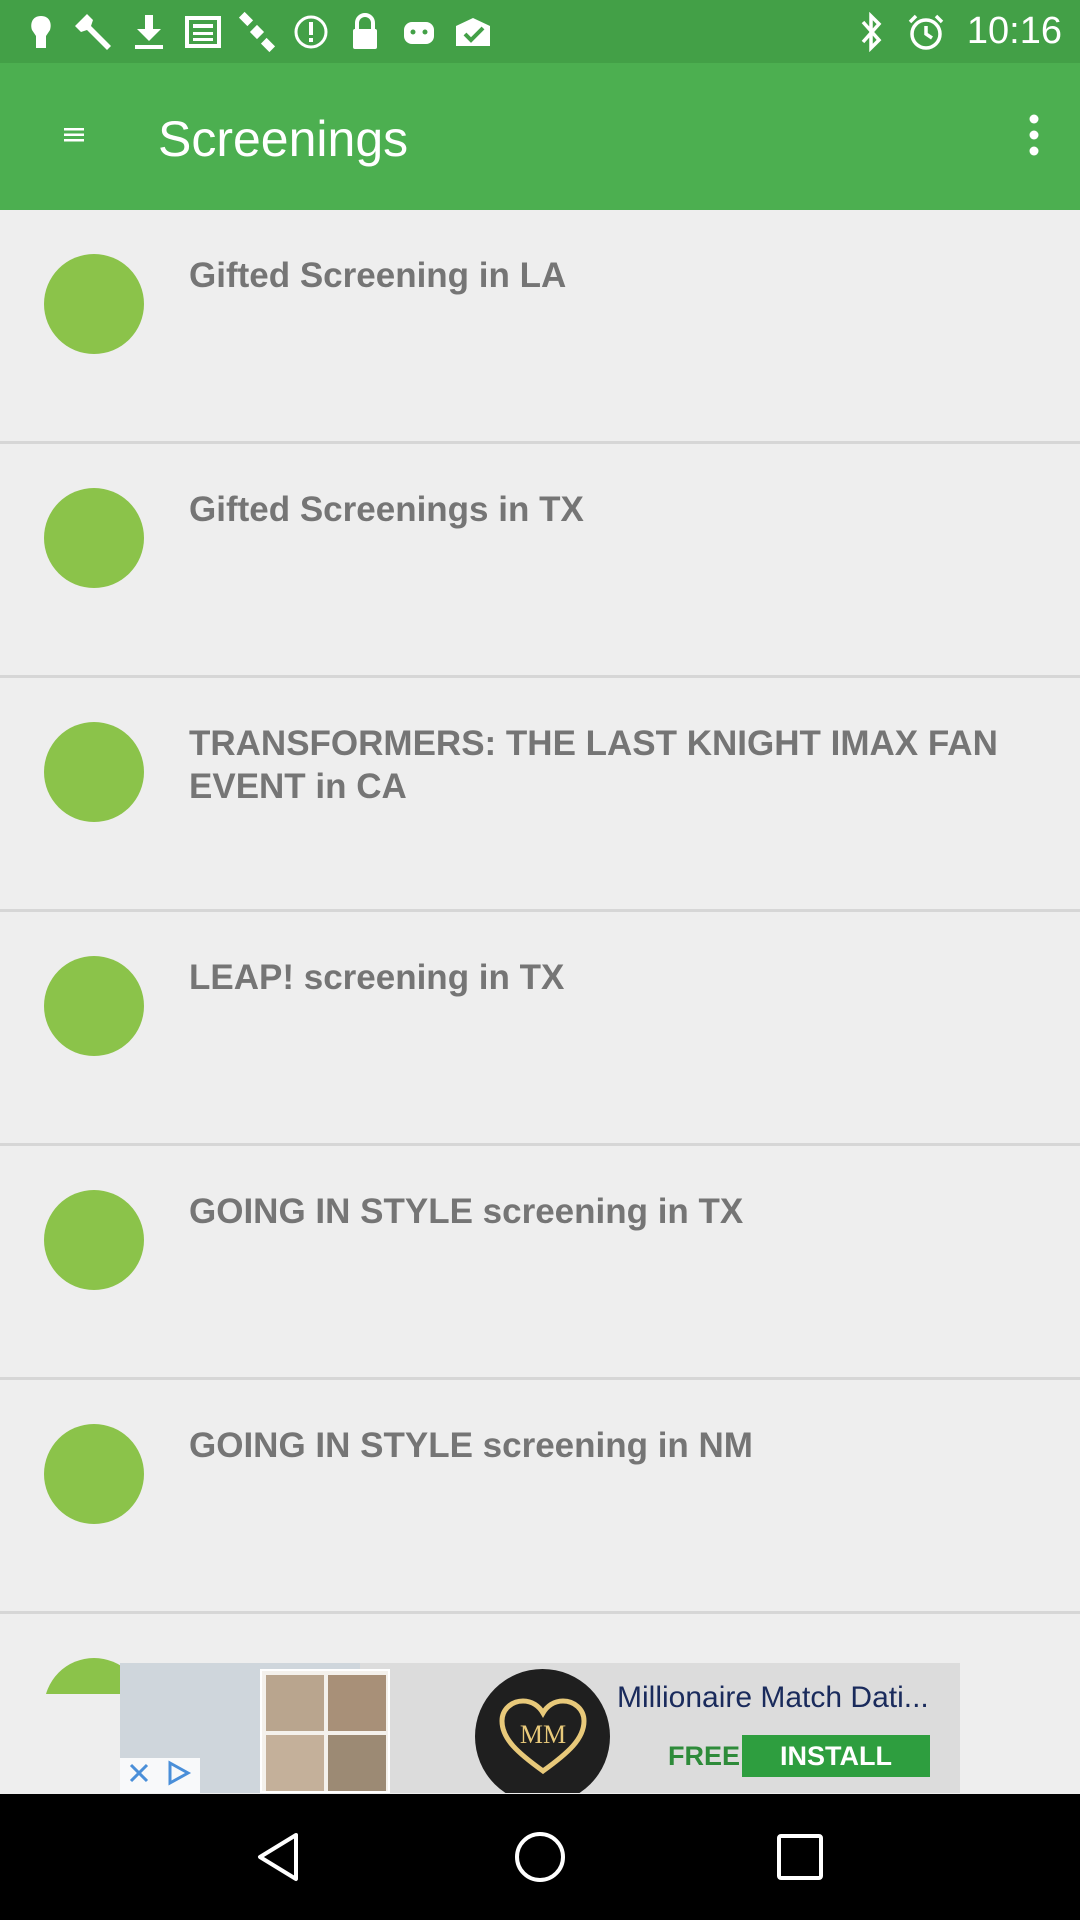  Describe the element at coordinates (926, 32) in the screenshot. I see `alarm-icon` at that location.